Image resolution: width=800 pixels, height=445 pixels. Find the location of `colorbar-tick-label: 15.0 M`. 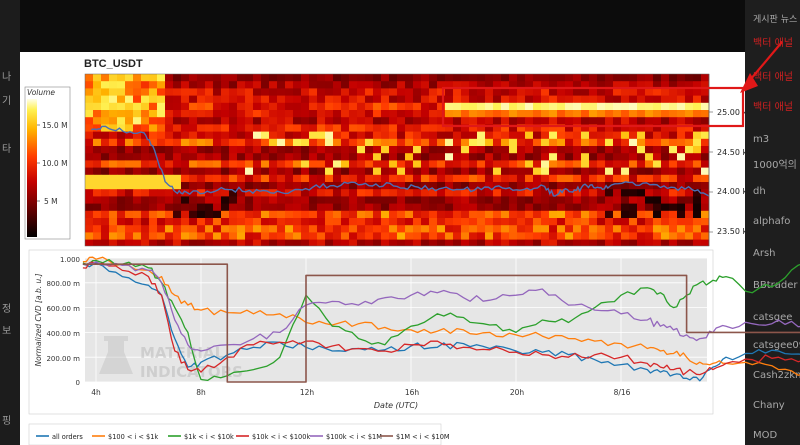

colorbar-tick-label: 15.0 M is located at coordinates (55, 125).